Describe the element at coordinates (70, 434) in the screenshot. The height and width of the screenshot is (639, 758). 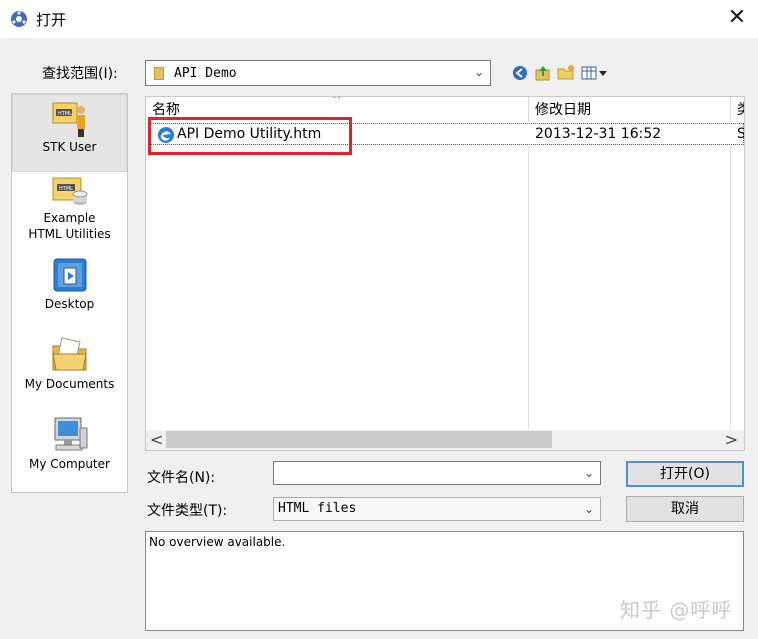
I see `my-computer-icon` at that location.